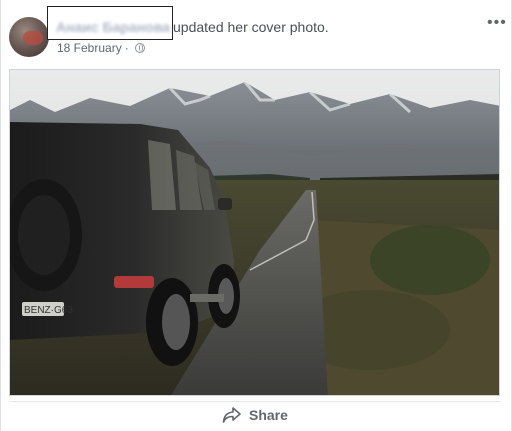 This screenshot has height=431, width=512. I want to click on author-avatar, so click(29, 37).